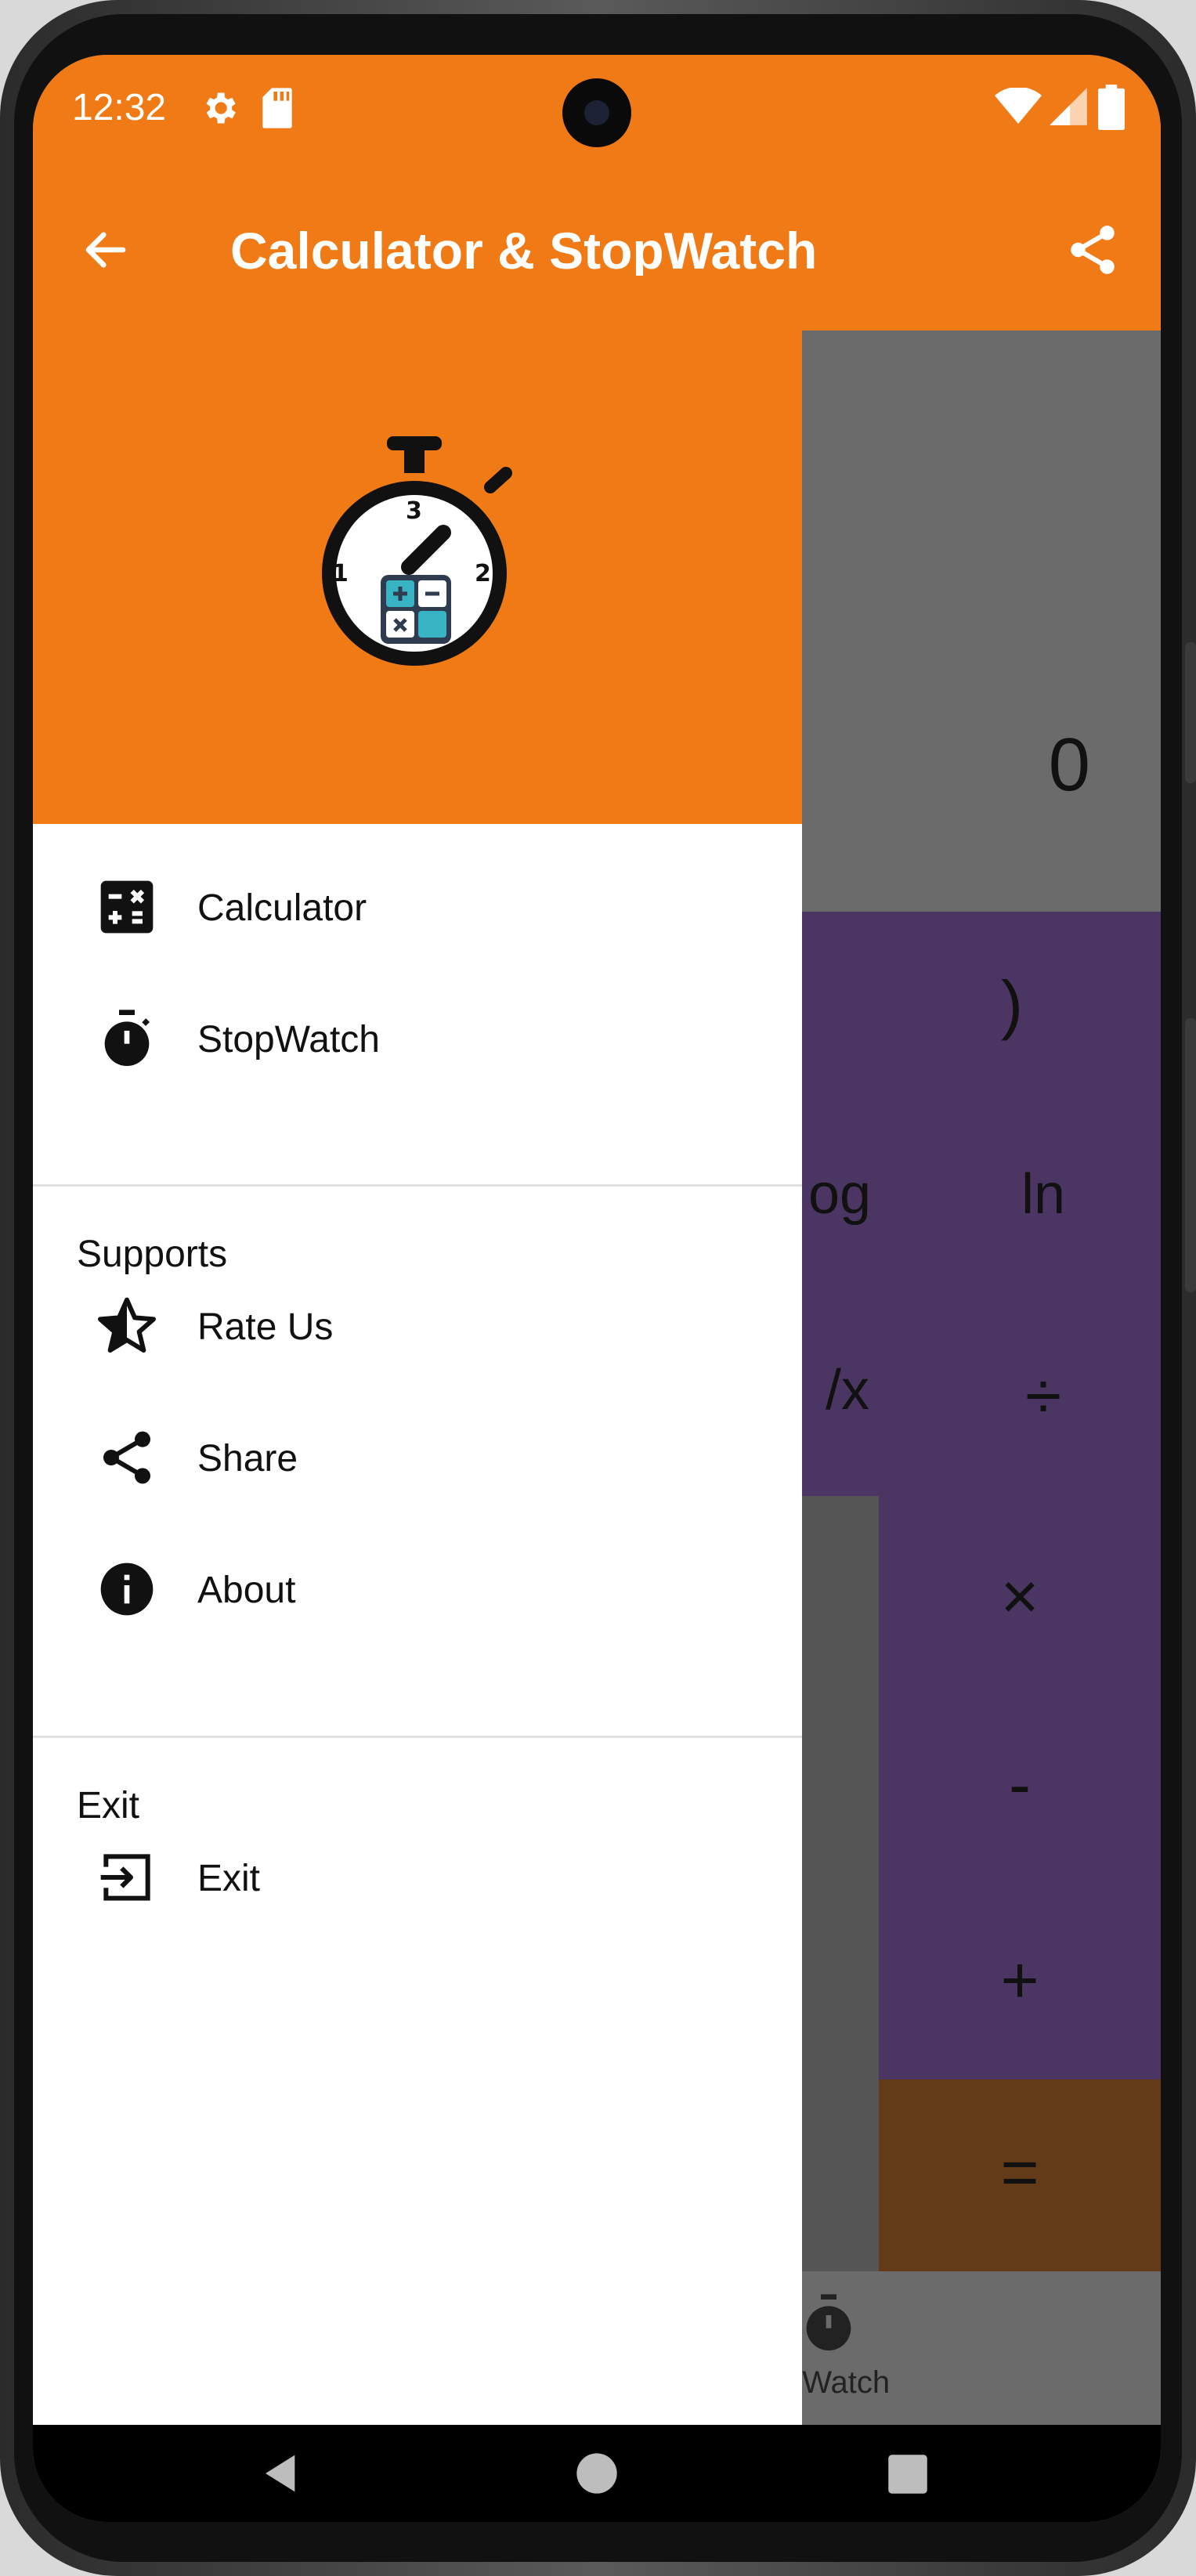 Image resolution: width=1196 pixels, height=2576 pixels. Describe the element at coordinates (221, 108) in the screenshot. I see `settings-icon` at that location.